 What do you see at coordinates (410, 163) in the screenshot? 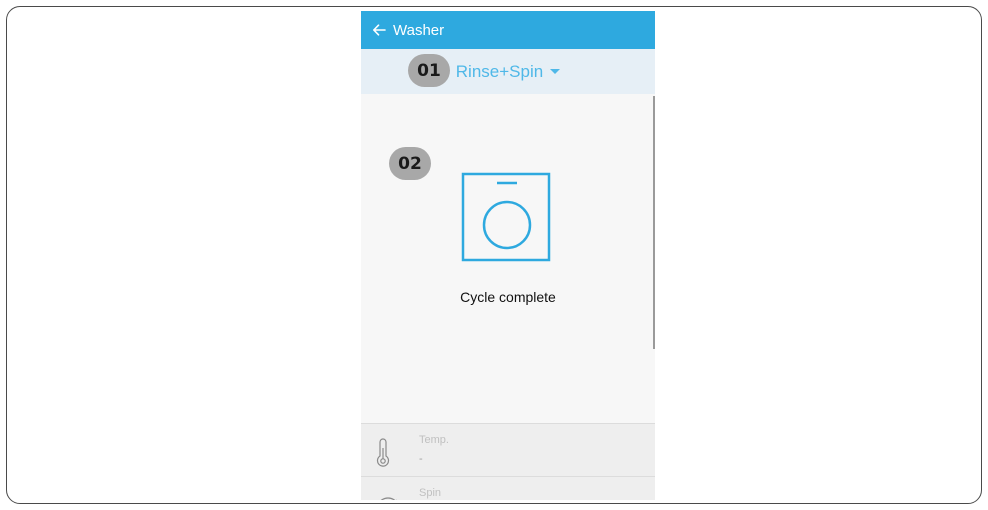
I see `callout-badge-02: 02` at bounding box center [410, 163].